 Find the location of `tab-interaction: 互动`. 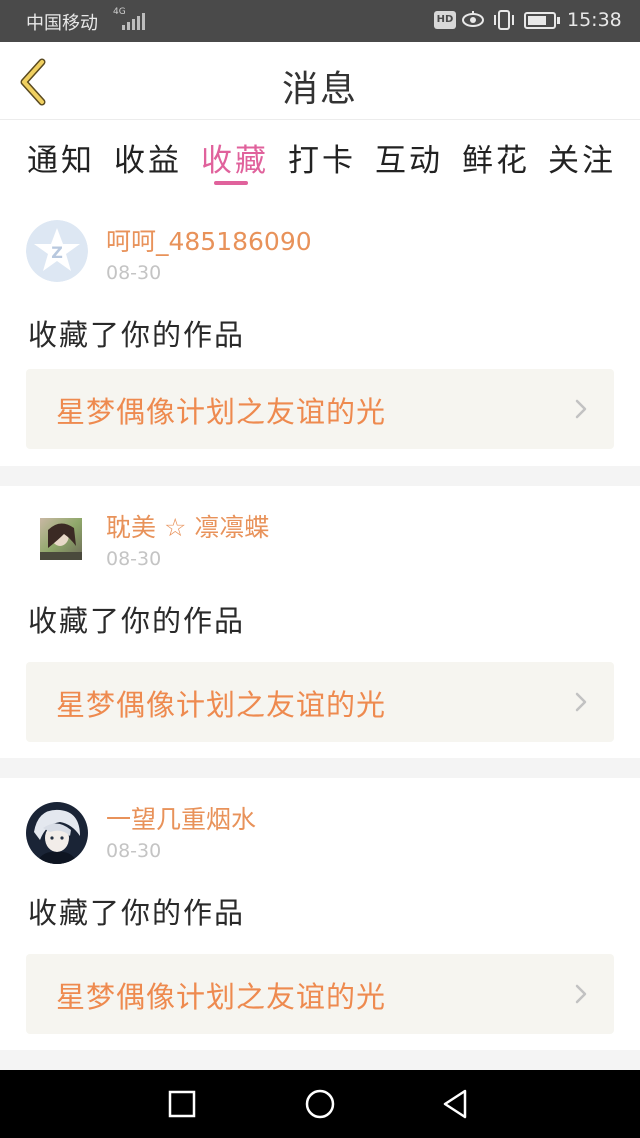

tab-interaction: 互动 is located at coordinates (409, 157).